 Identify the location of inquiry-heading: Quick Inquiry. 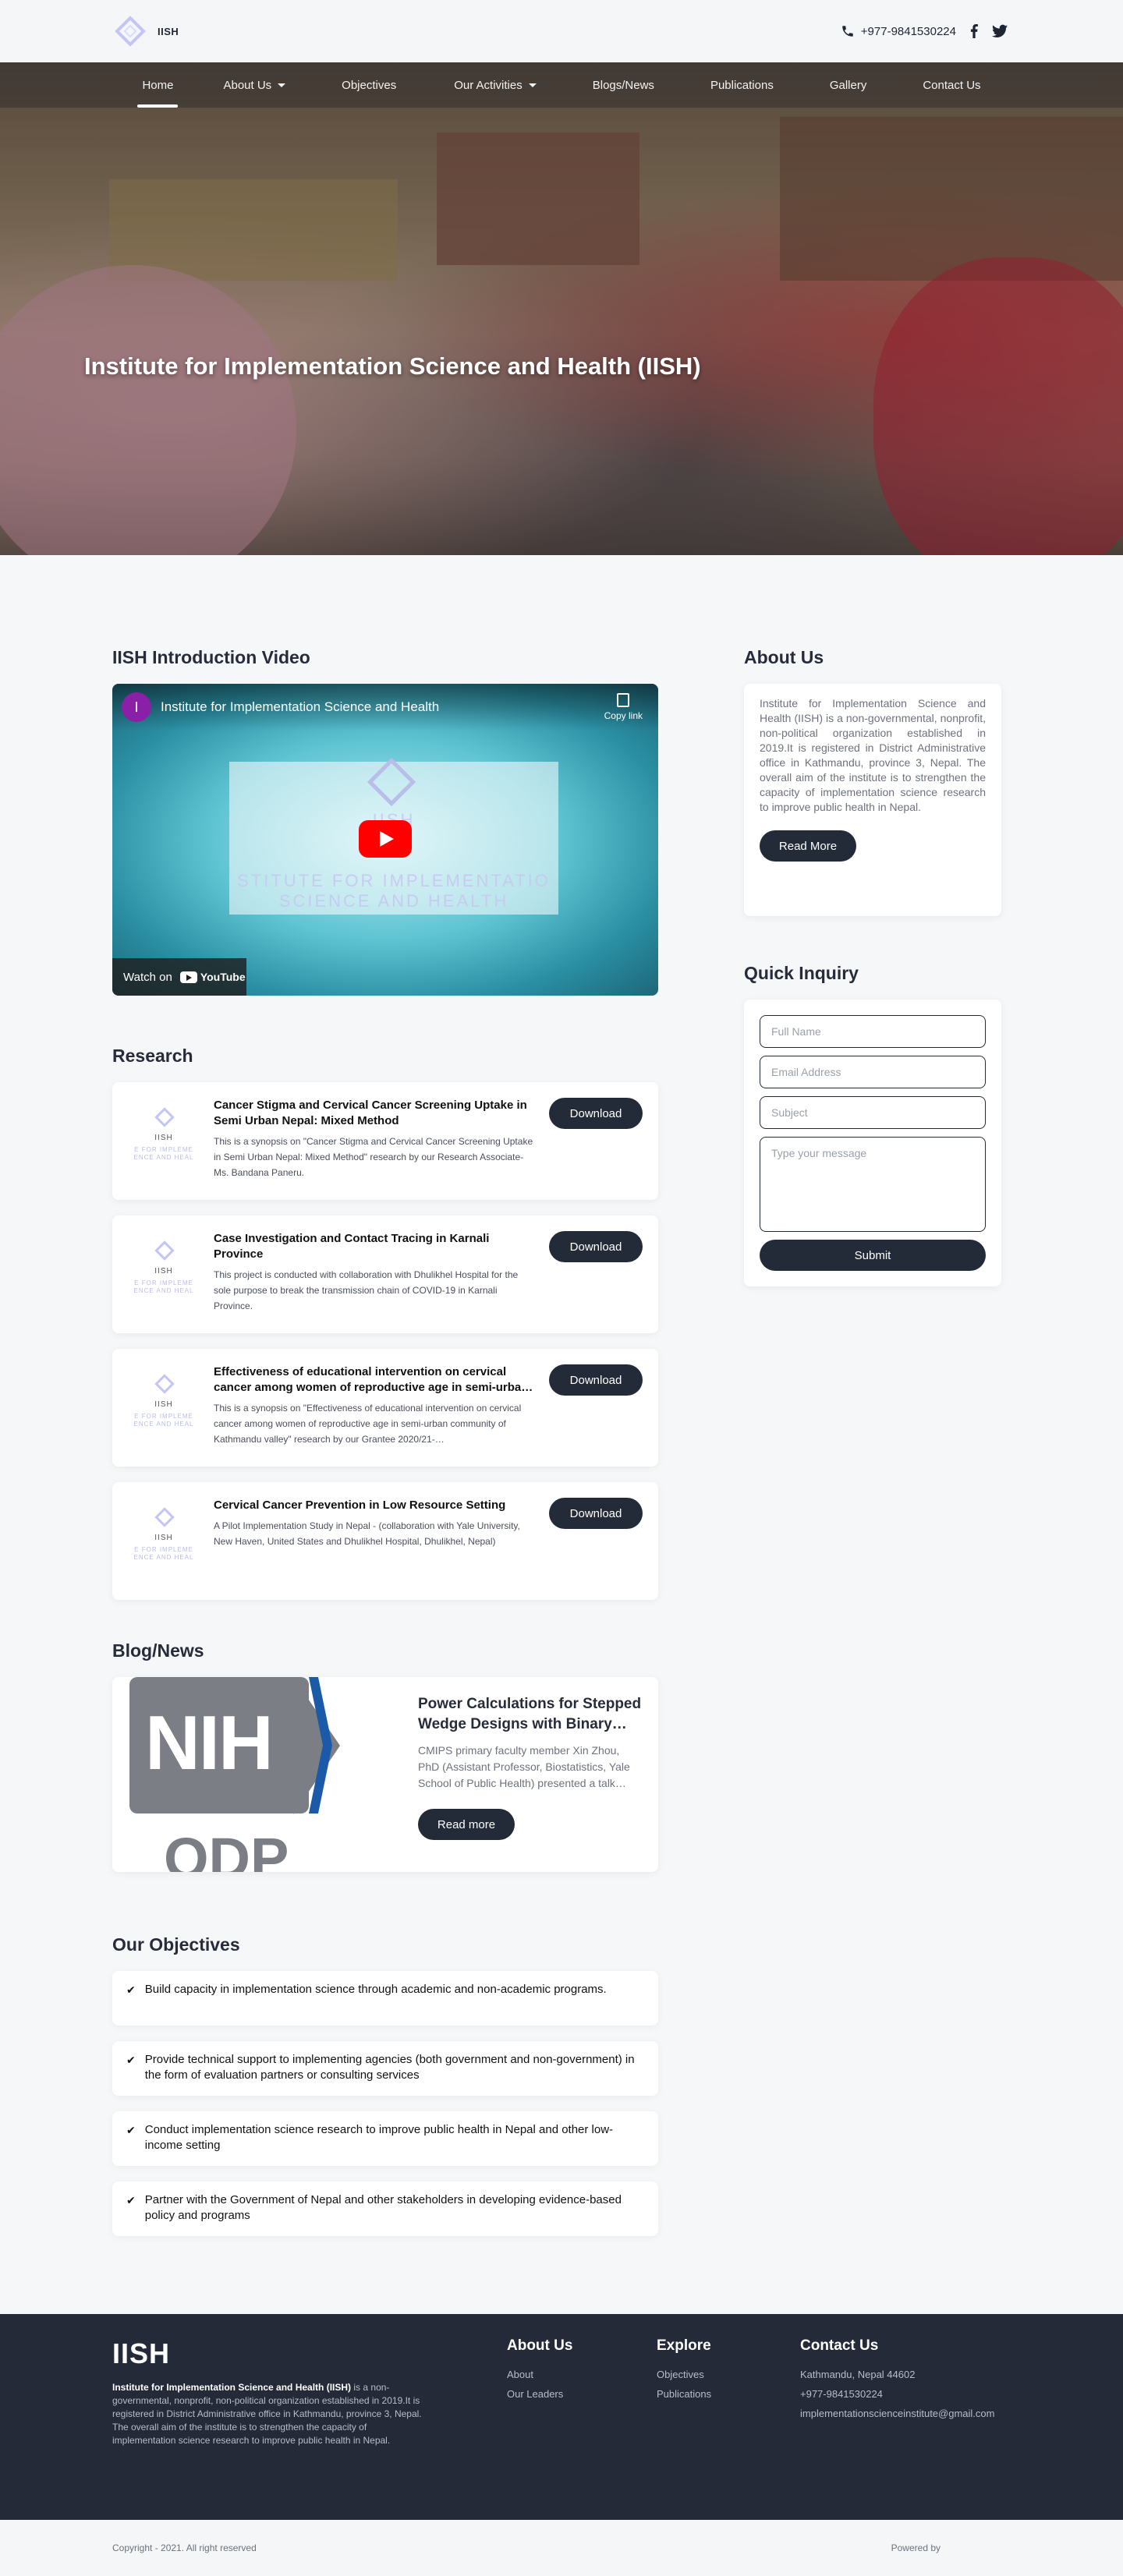
(801, 973).